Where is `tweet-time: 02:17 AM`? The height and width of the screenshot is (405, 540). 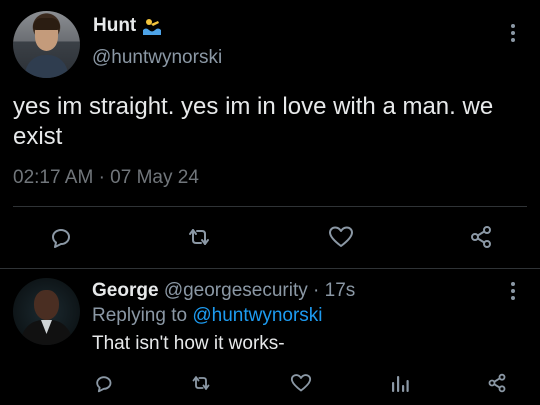 tweet-time: 02:17 AM is located at coordinates (53, 177).